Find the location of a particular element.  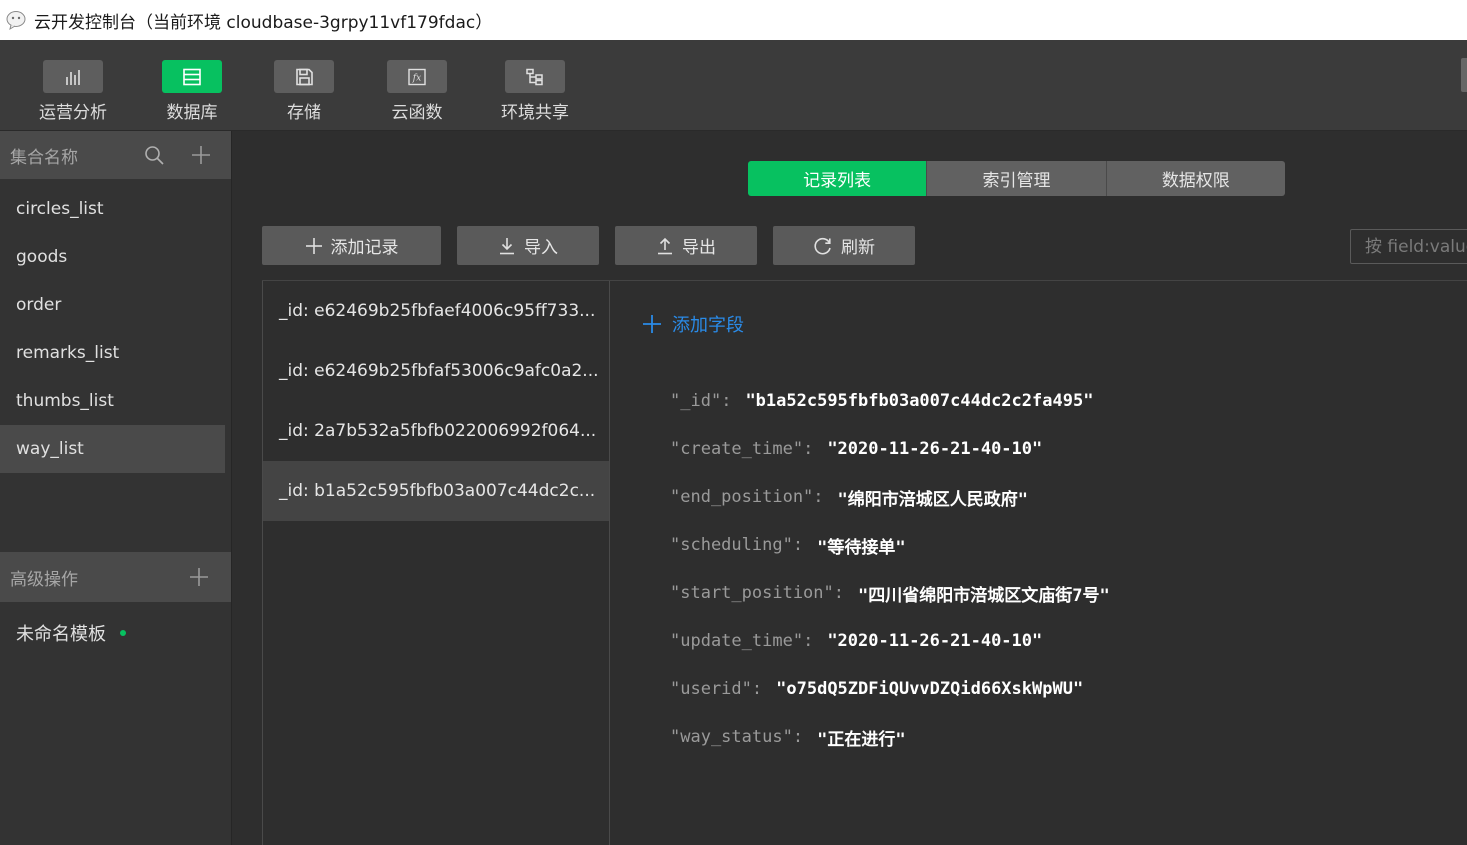

toolbar-storage: 存储 is located at coordinates (304, 91).